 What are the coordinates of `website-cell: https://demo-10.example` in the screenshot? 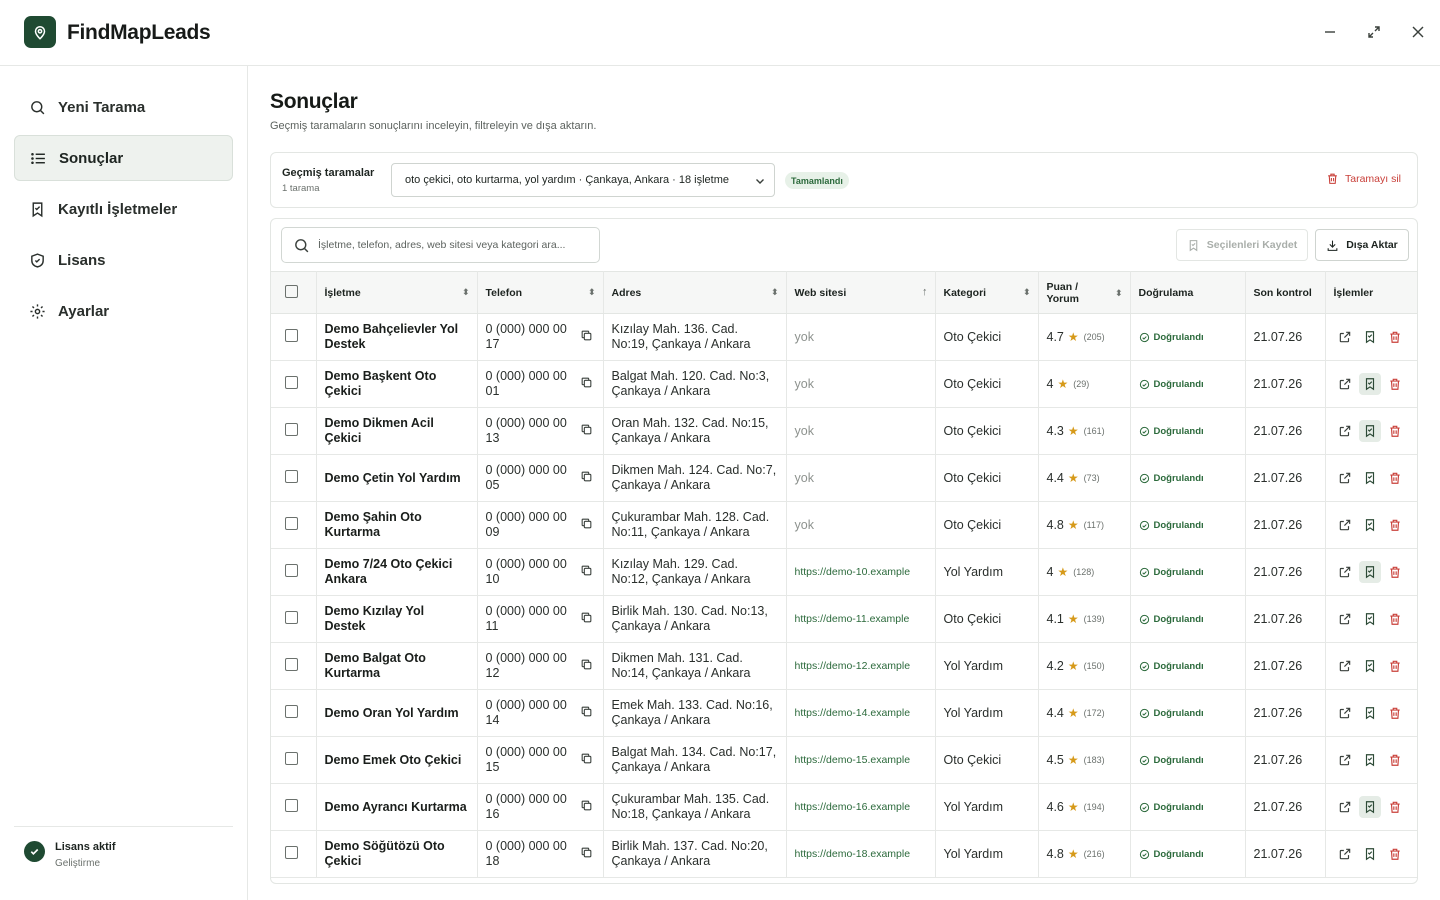 It's located at (861, 572).